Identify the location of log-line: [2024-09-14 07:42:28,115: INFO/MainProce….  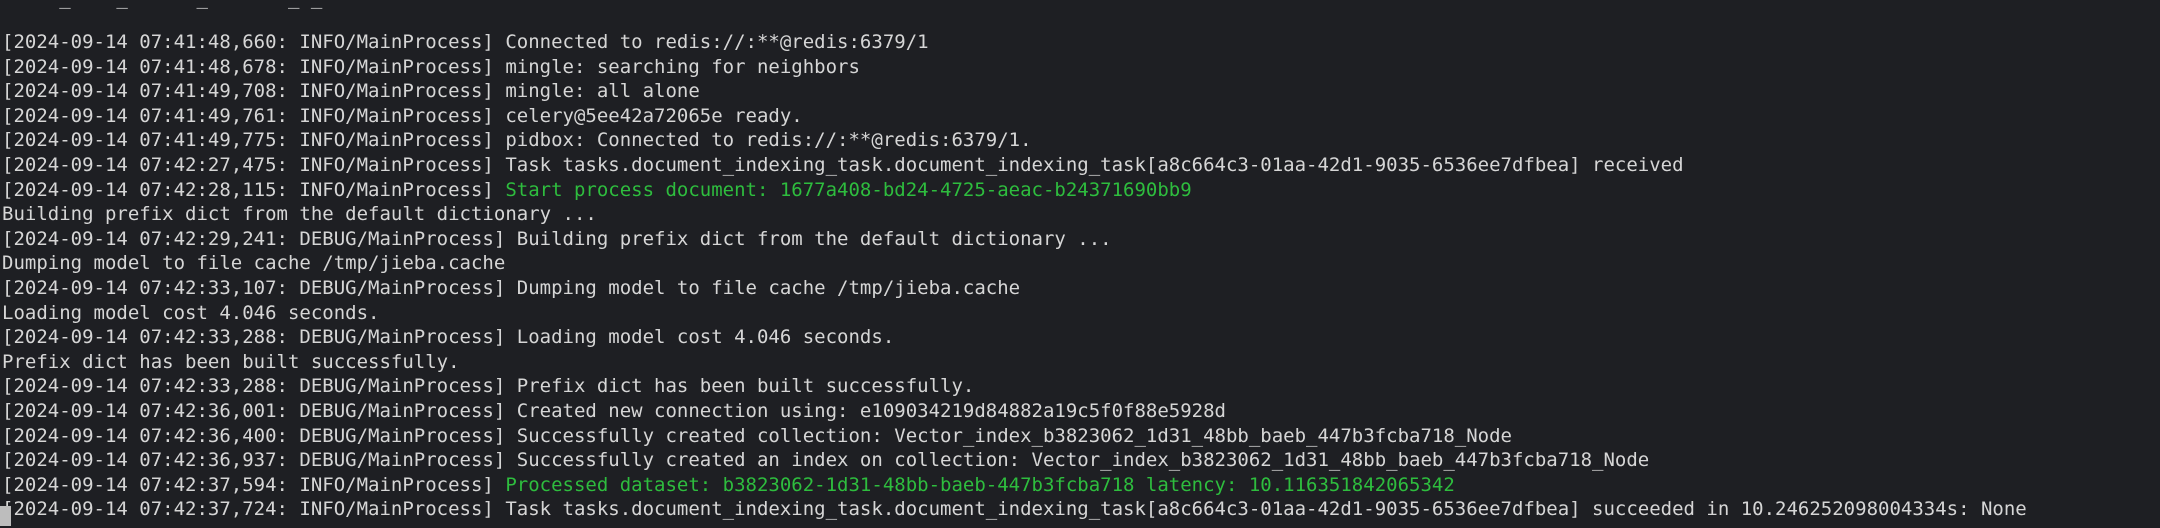
(1080, 190).